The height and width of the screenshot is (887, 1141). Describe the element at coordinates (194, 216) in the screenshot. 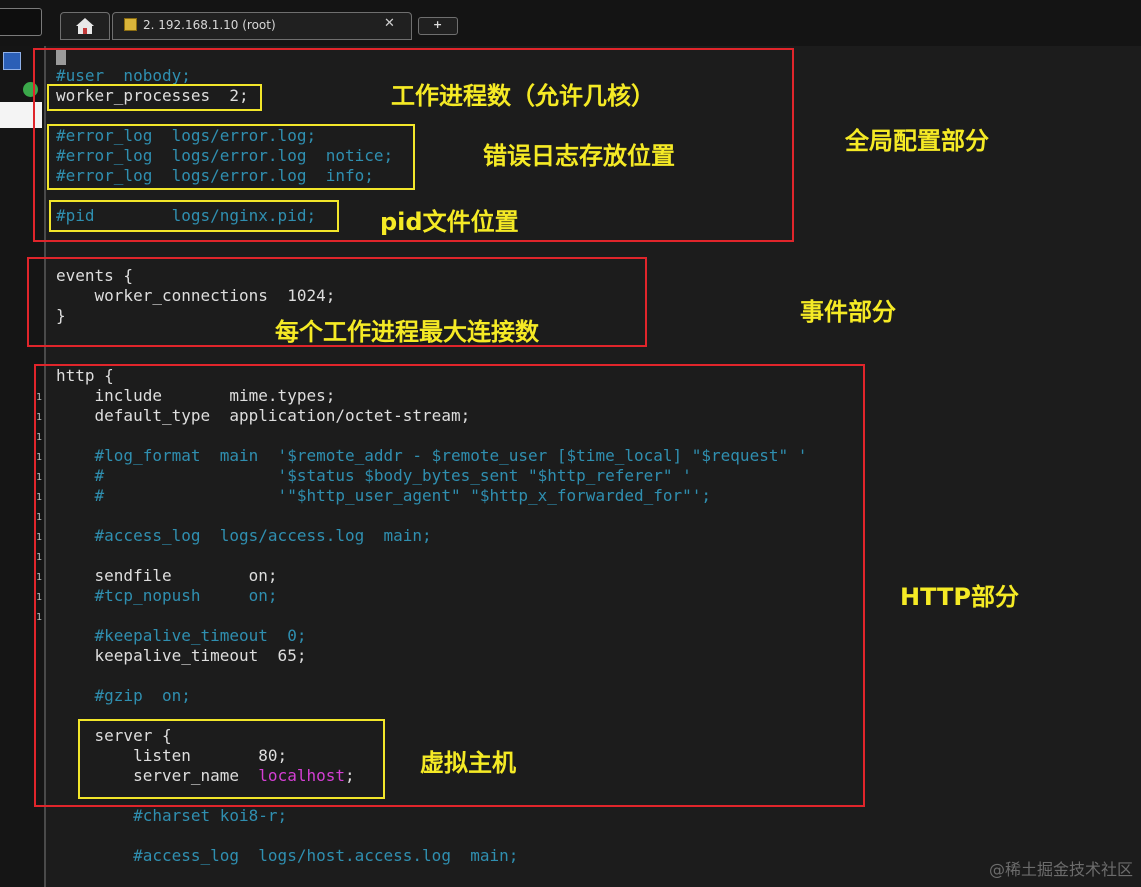

I see `pid-highlight` at that location.